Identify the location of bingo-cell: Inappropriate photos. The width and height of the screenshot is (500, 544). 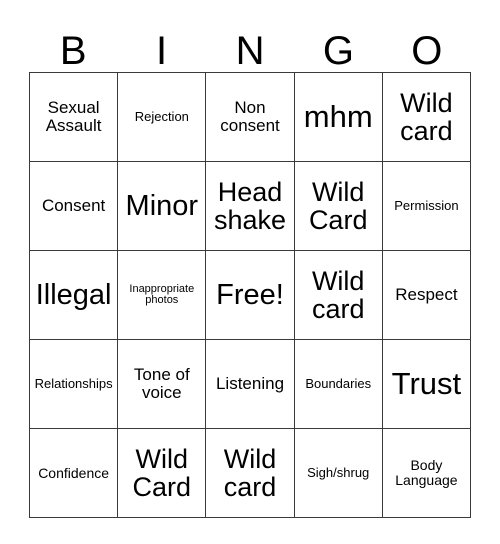
(162, 295).